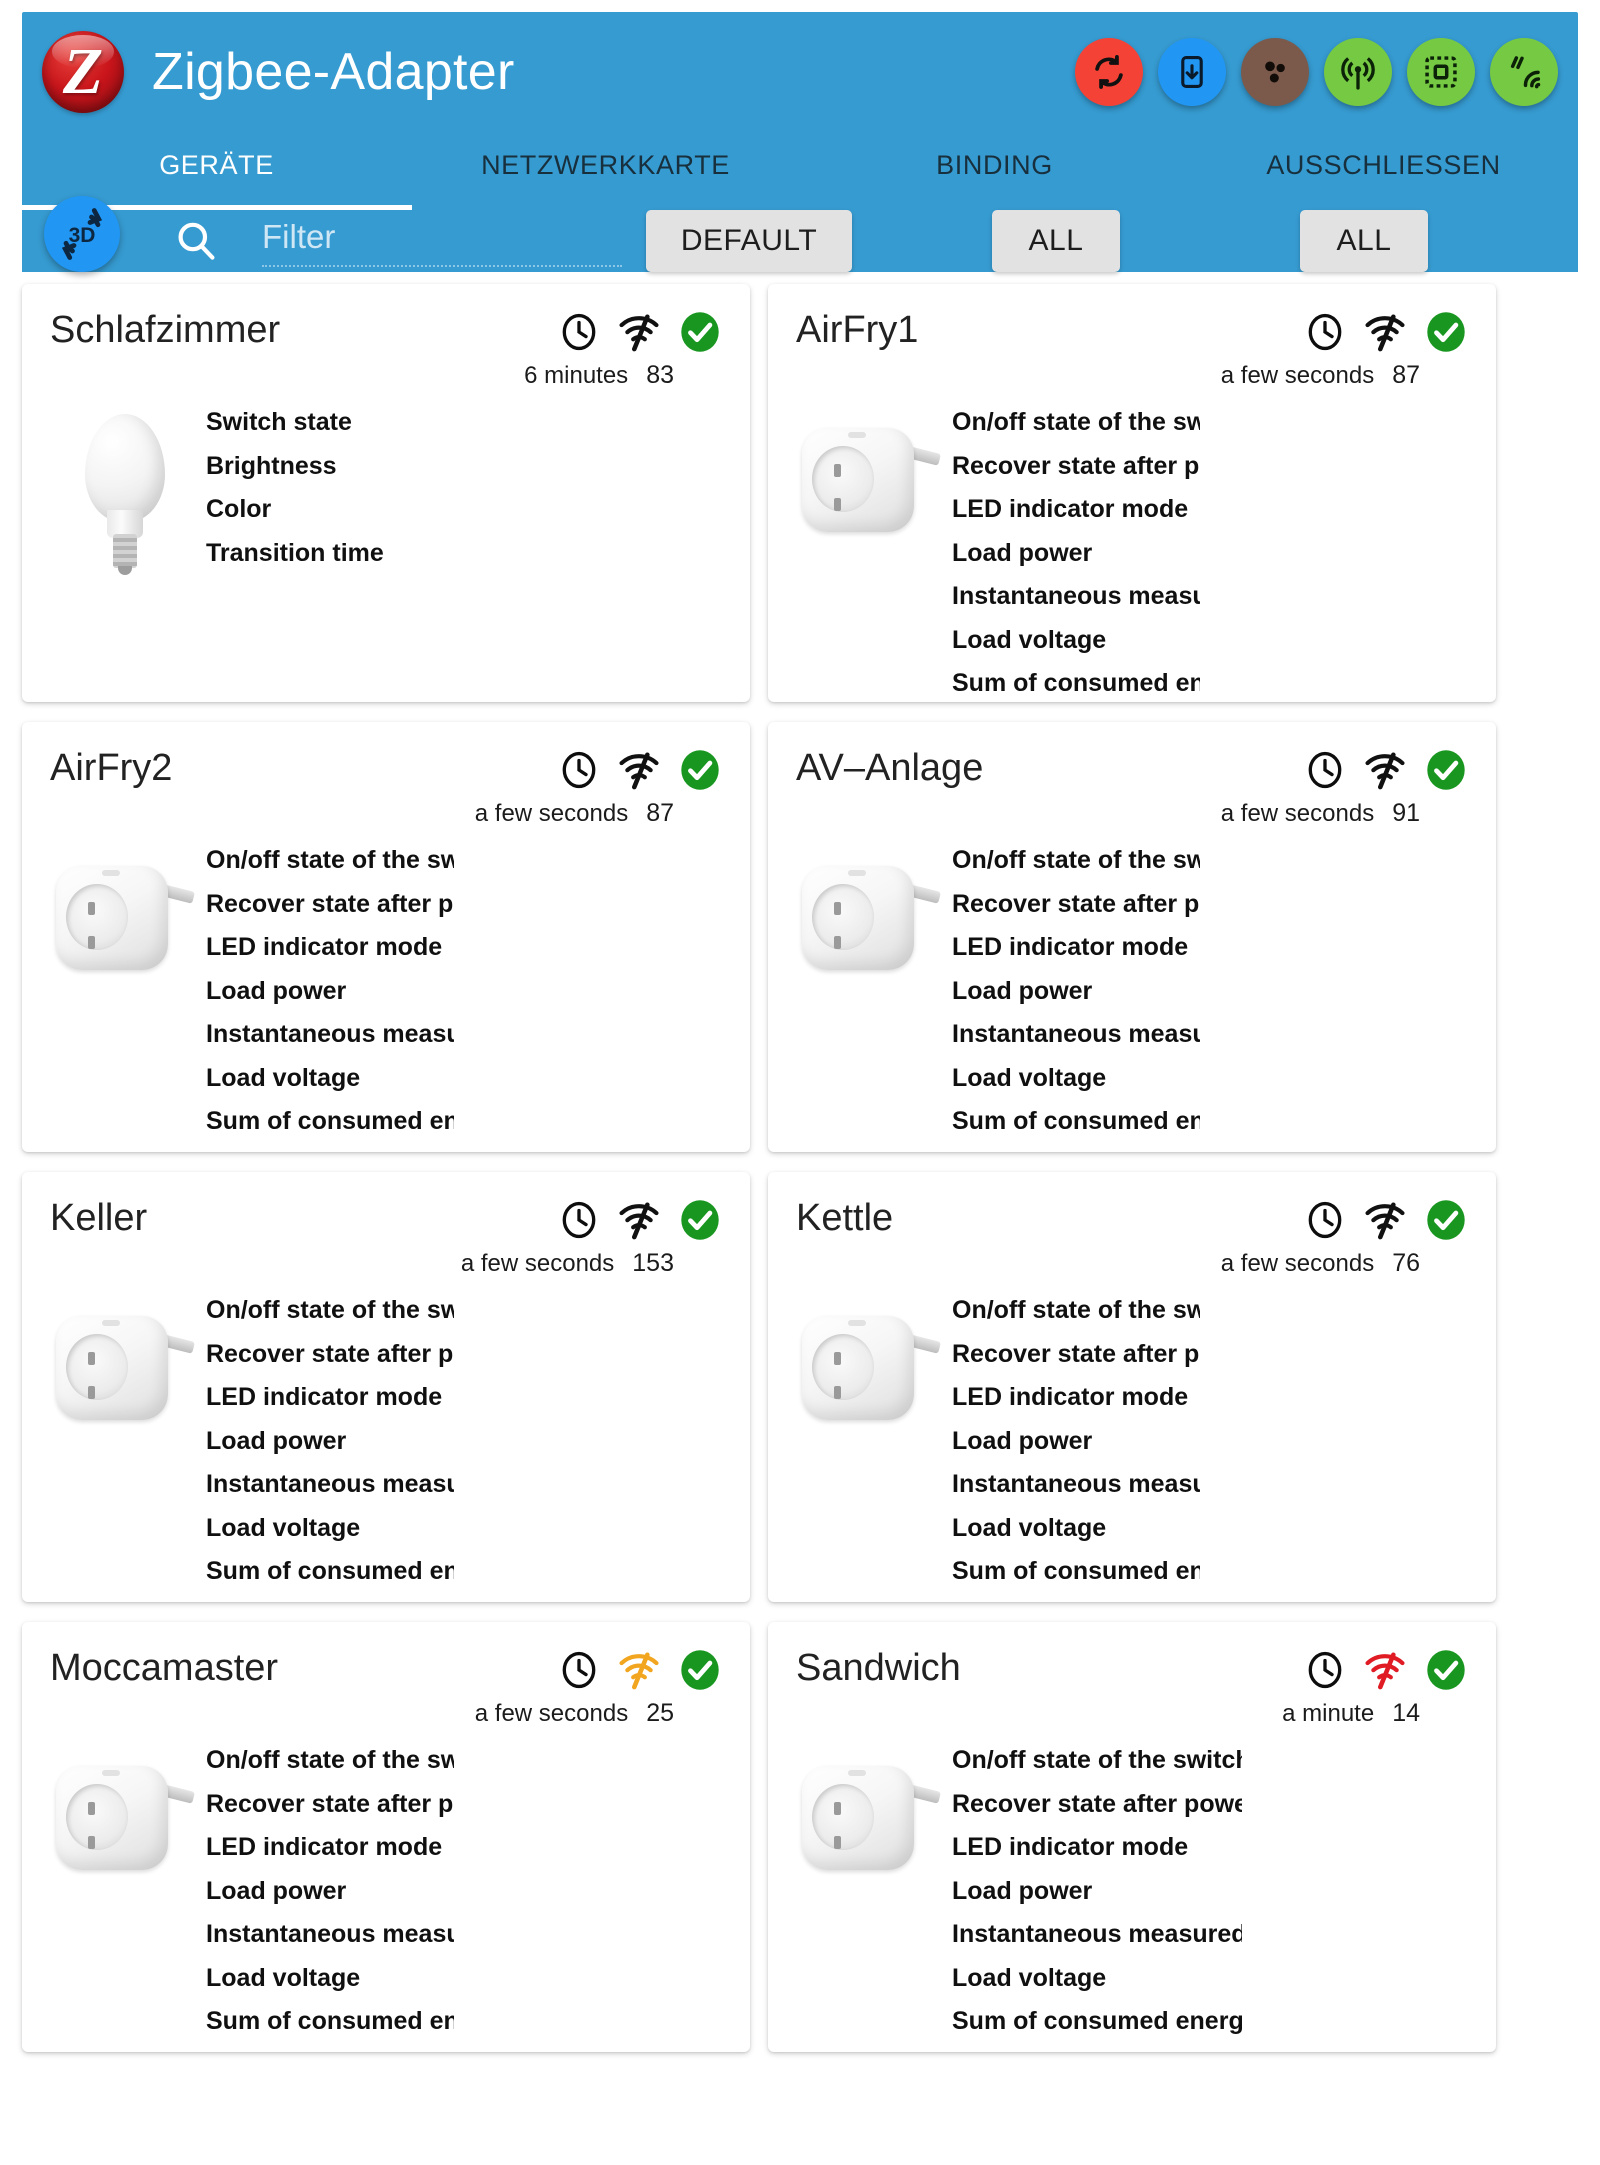 The width and height of the screenshot is (1600, 2165). Describe the element at coordinates (464, 422) in the screenshot. I see `device-property: Switch state` at that location.